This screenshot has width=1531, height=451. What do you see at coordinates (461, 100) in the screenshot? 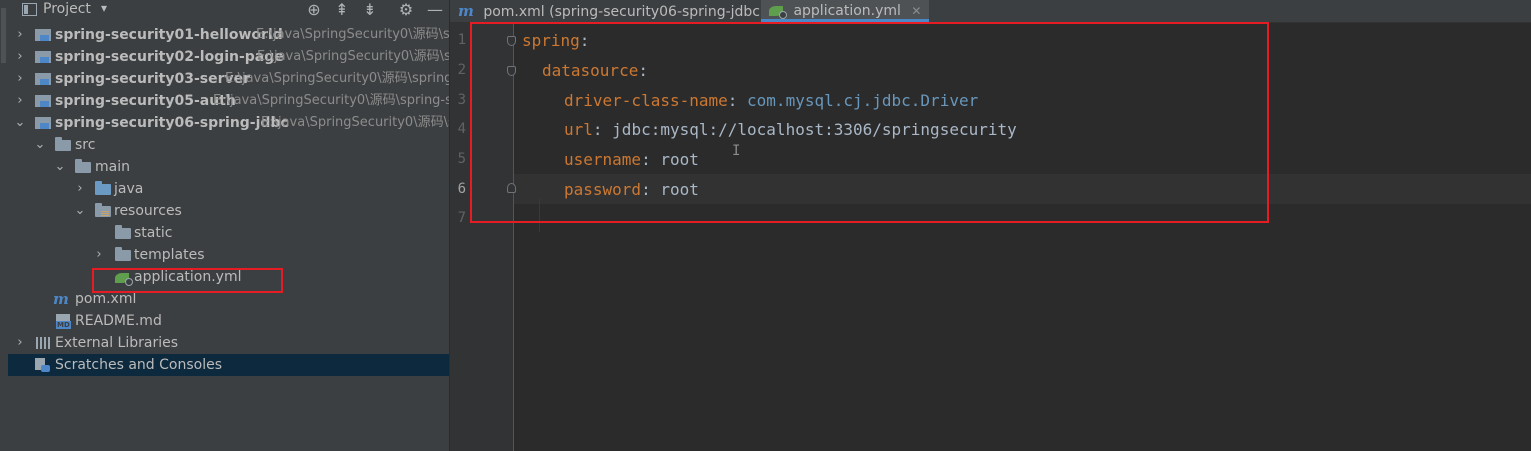
I see `line-number: 3` at bounding box center [461, 100].